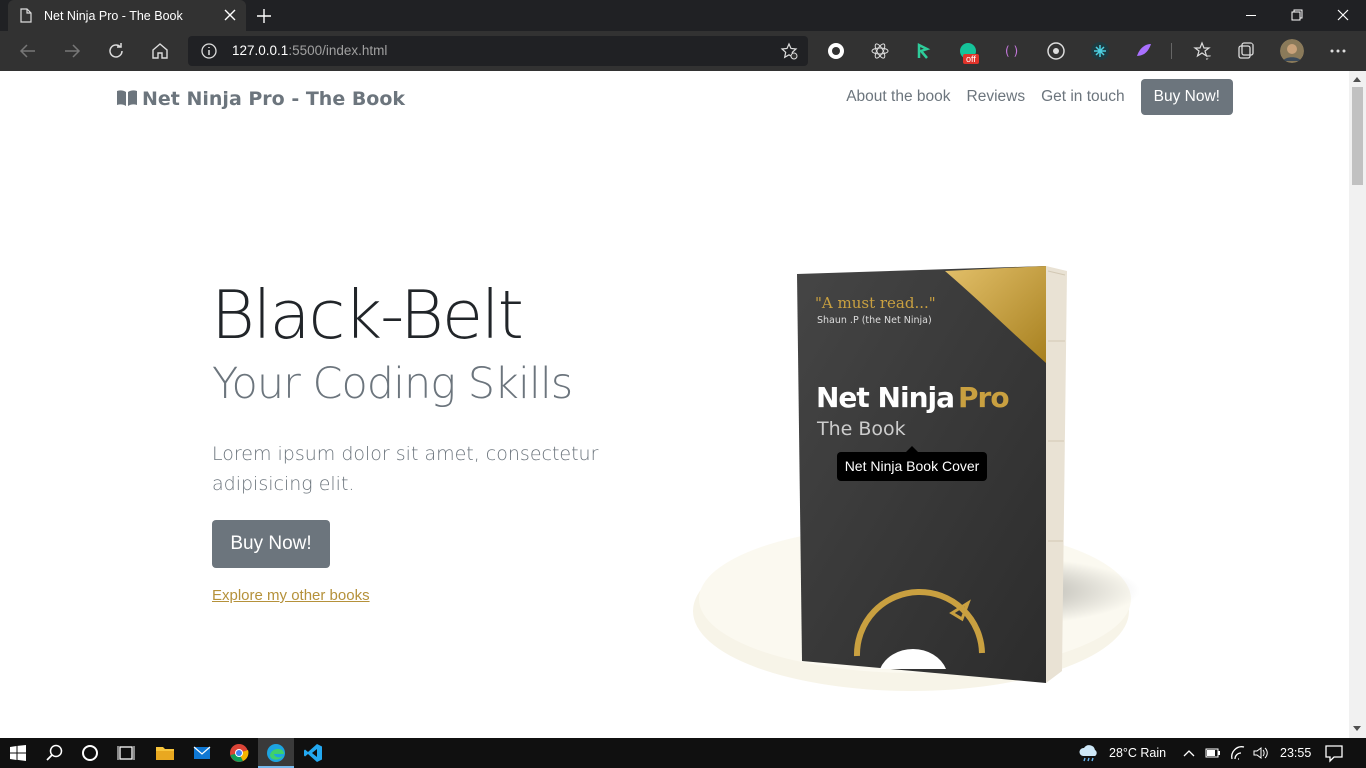 Image resolution: width=1366 pixels, height=768 pixels. I want to click on profile-avatar, so click(1292, 51).